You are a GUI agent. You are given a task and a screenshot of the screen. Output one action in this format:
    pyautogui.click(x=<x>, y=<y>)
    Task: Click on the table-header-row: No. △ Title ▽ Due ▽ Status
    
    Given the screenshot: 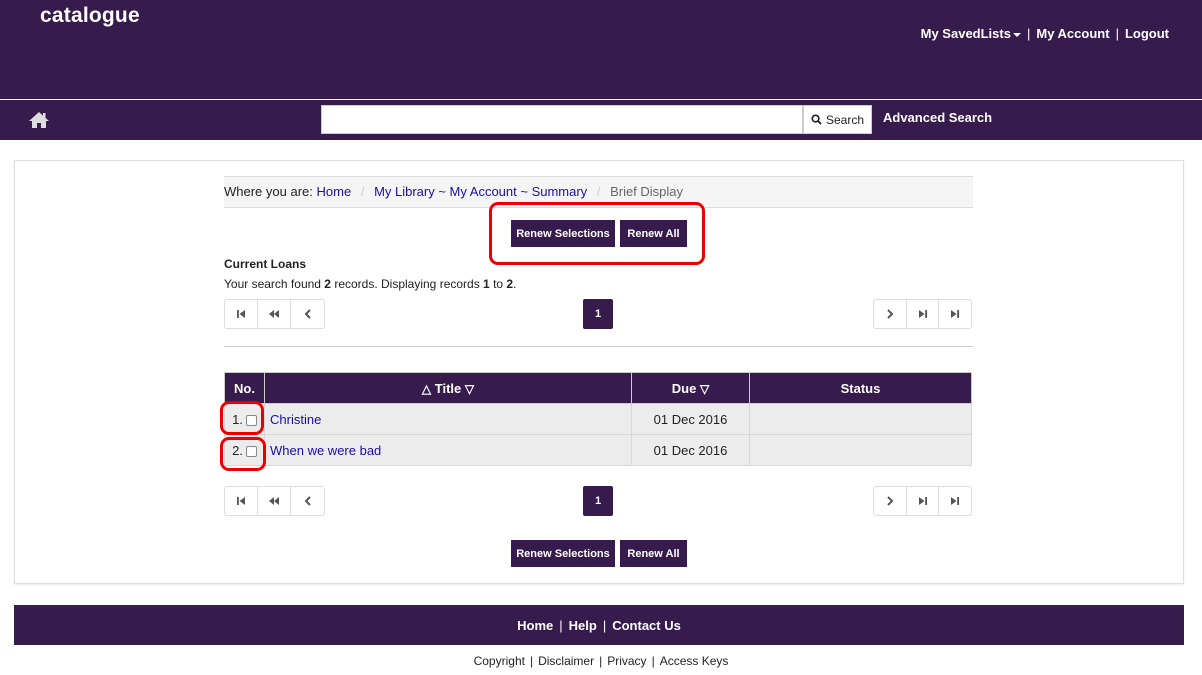 What is the action you would take?
    pyautogui.click(x=598, y=388)
    